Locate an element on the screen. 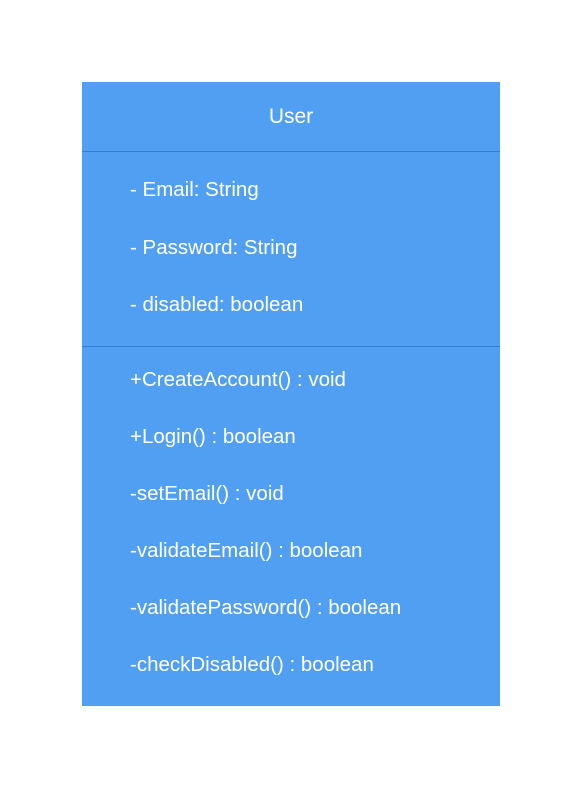 This screenshot has height=787, width=581. method-validate-password: -validatePassword() : boolean is located at coordinates (266, 607).